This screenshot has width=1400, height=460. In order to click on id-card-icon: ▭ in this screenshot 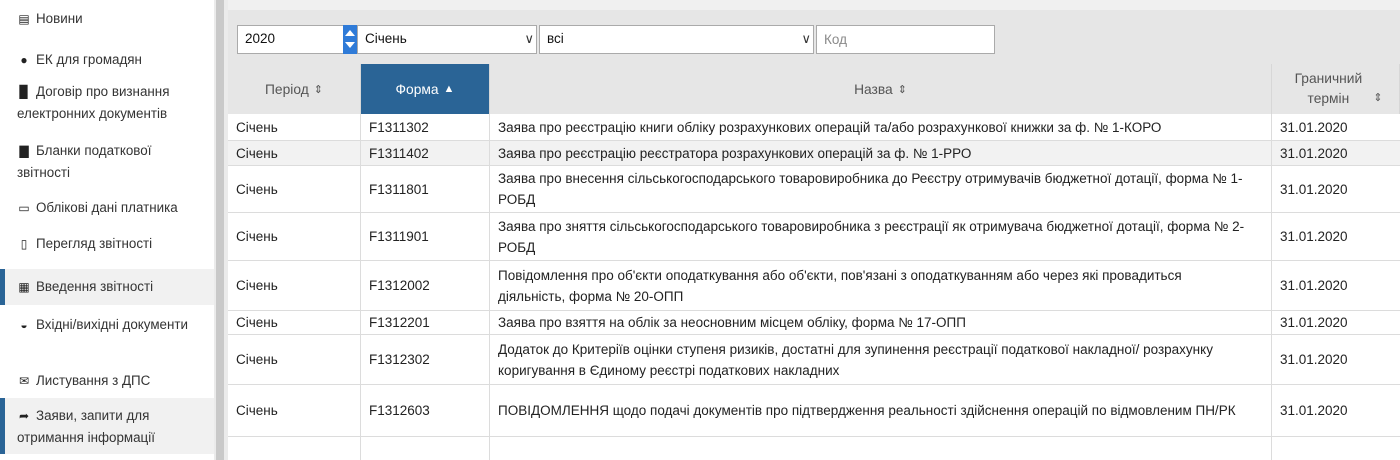, I will do `click(24, 208)`.